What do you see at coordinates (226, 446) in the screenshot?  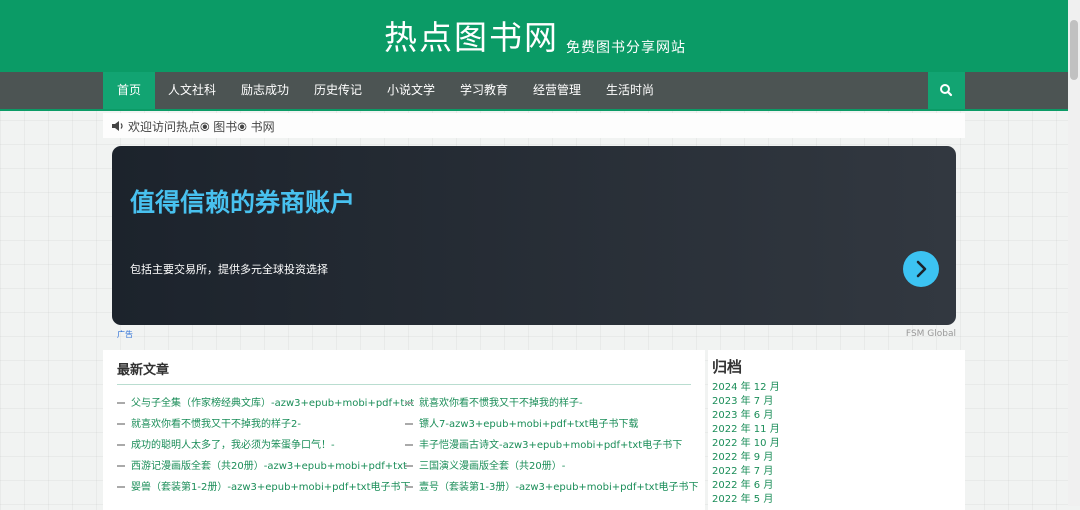 I see `post-link: 成功的聪明人太多了，我必须为笨蛋争口气！-` at bounding box center [226, 446].